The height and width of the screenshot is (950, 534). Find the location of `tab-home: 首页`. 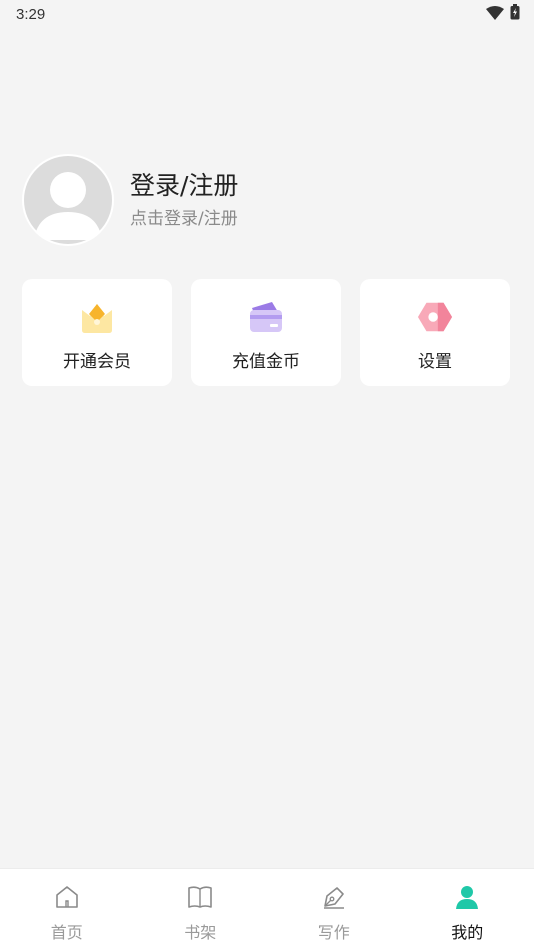

tab-home: 首页 is located at coordinates (67, 909).